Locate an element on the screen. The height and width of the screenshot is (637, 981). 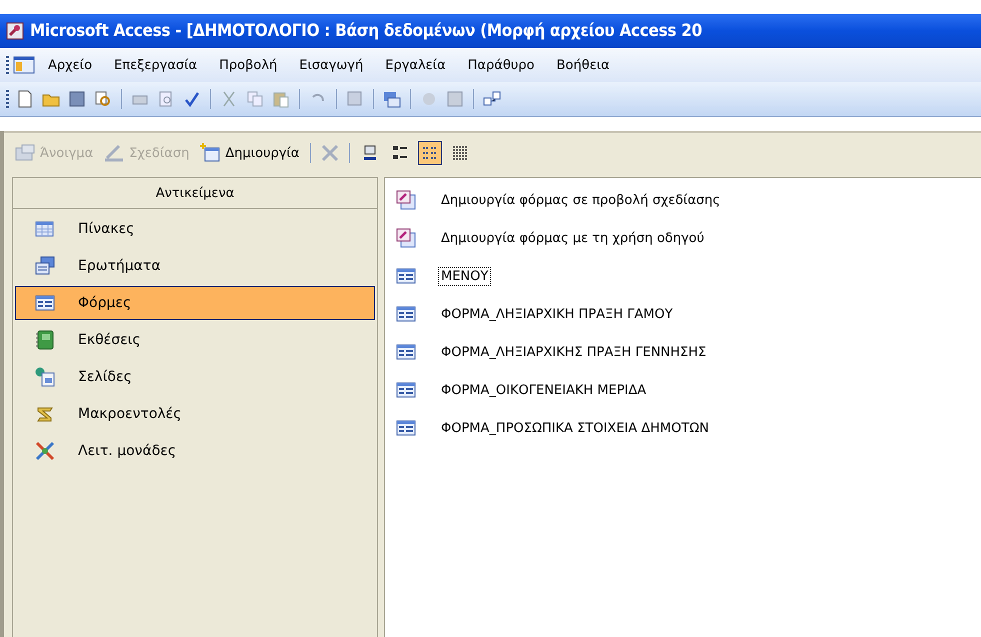
save-icon is located at coordinates (77, 99).